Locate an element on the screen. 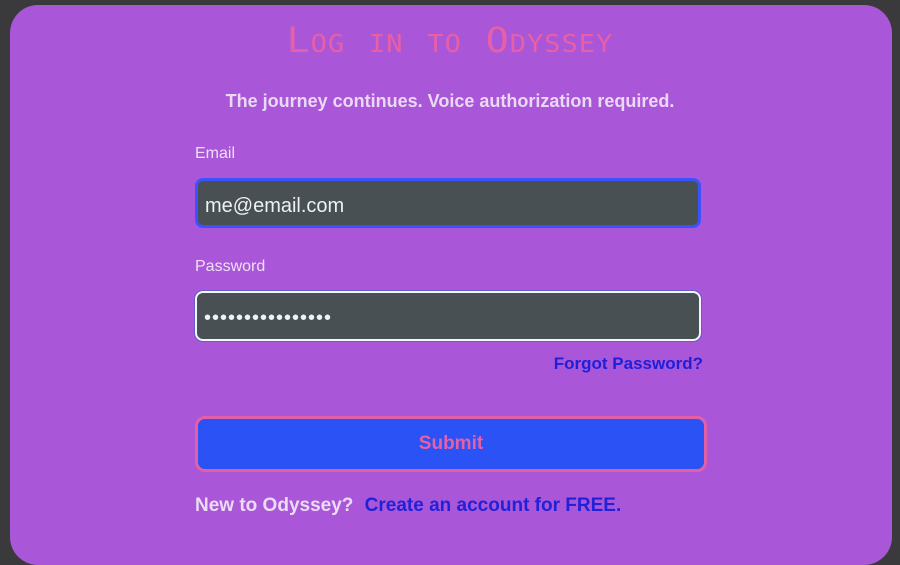 This screenshot has width=900, height=565. email-field: me@email.com is located at coordinates (448, 203).